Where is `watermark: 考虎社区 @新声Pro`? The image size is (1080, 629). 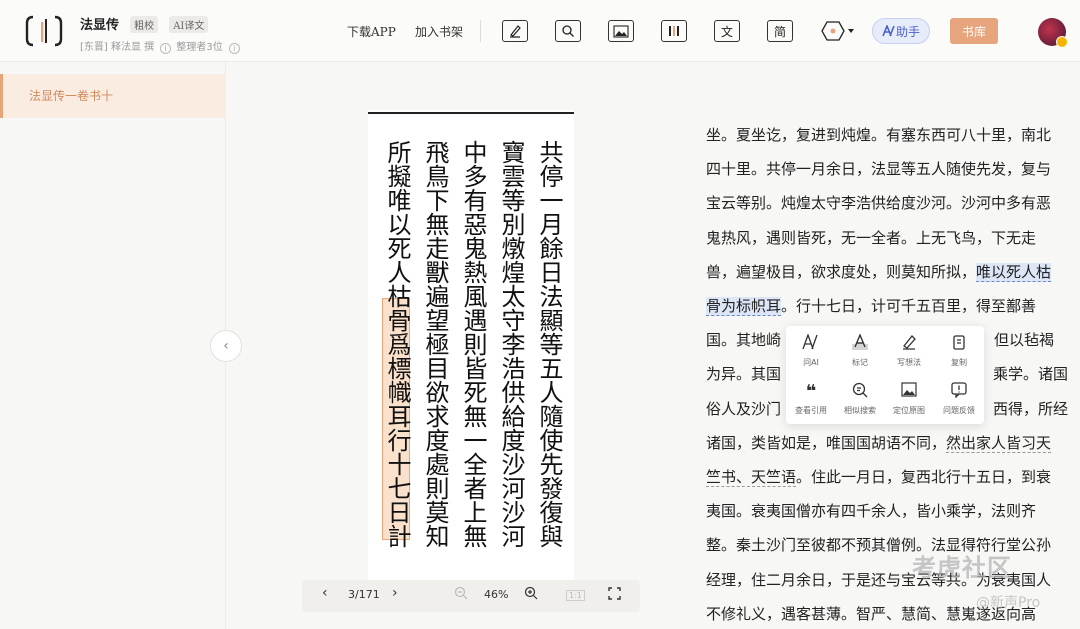
watermark: 考虎社区 @新声Pro is located at coordinates (976, 579).